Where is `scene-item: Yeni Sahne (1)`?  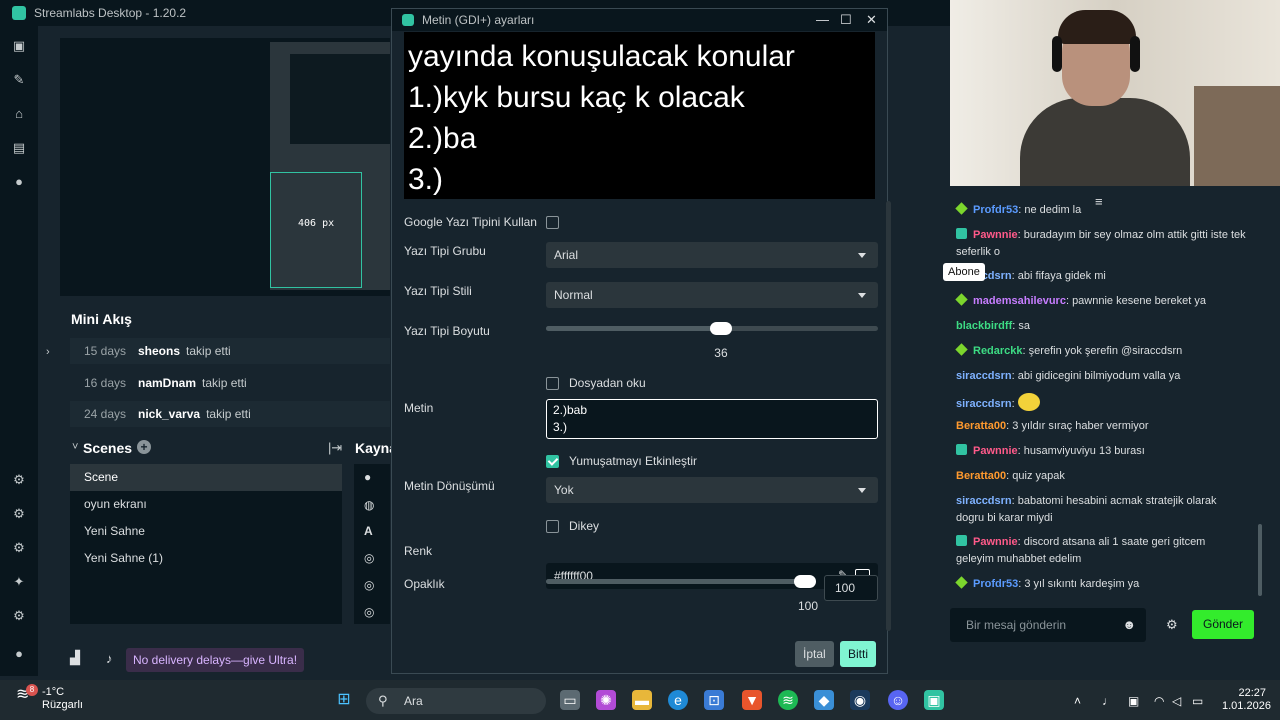
scene-item: Yeni Sahne (1) is located at coordinates (206, 558).